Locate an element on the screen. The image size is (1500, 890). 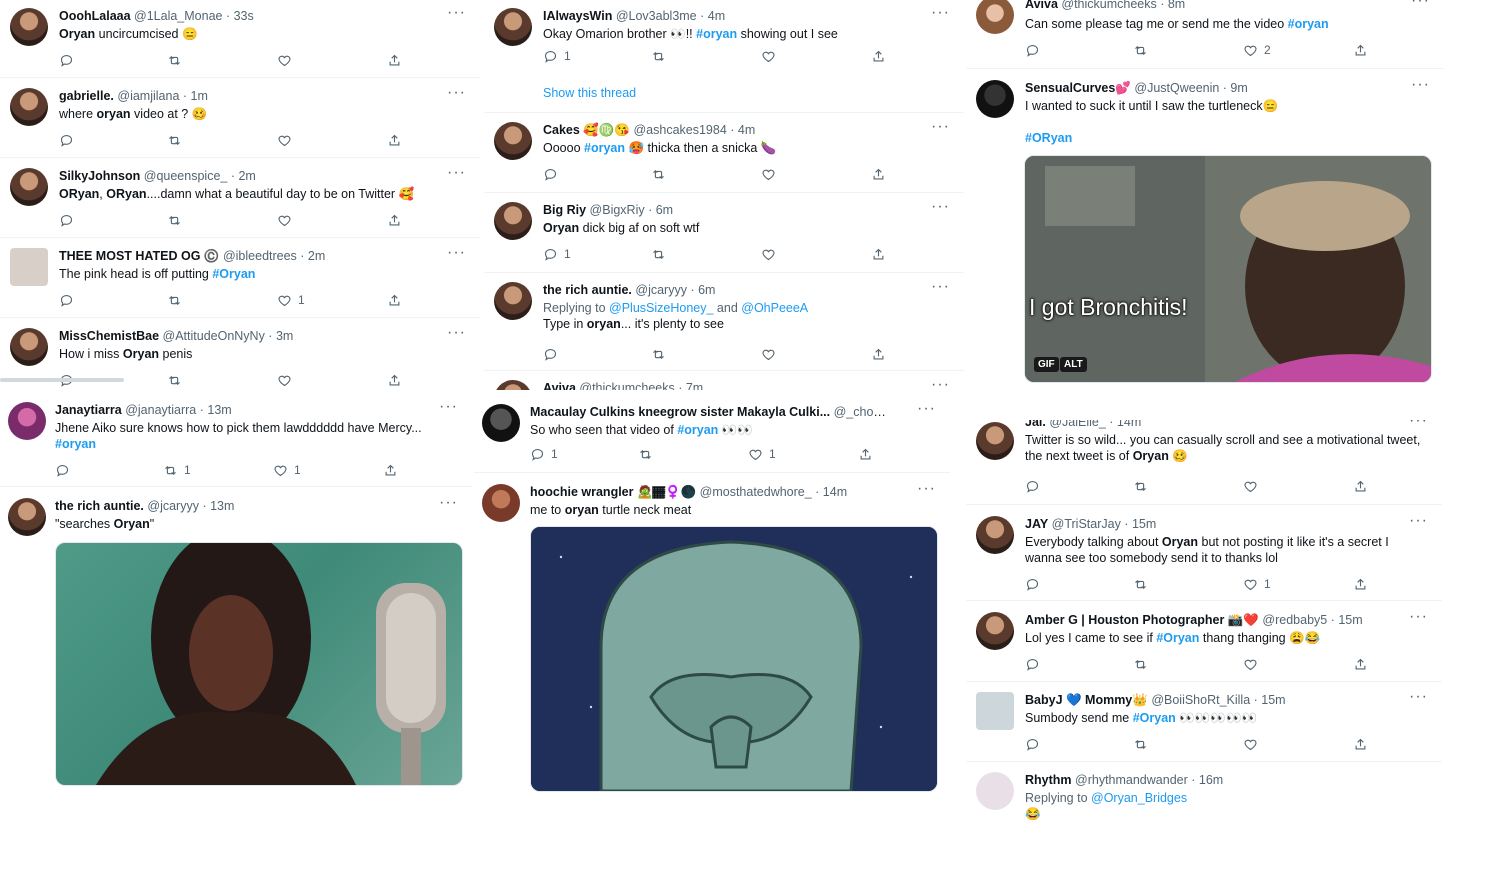
like-button: 2 is located at coordinates (1257, 50).